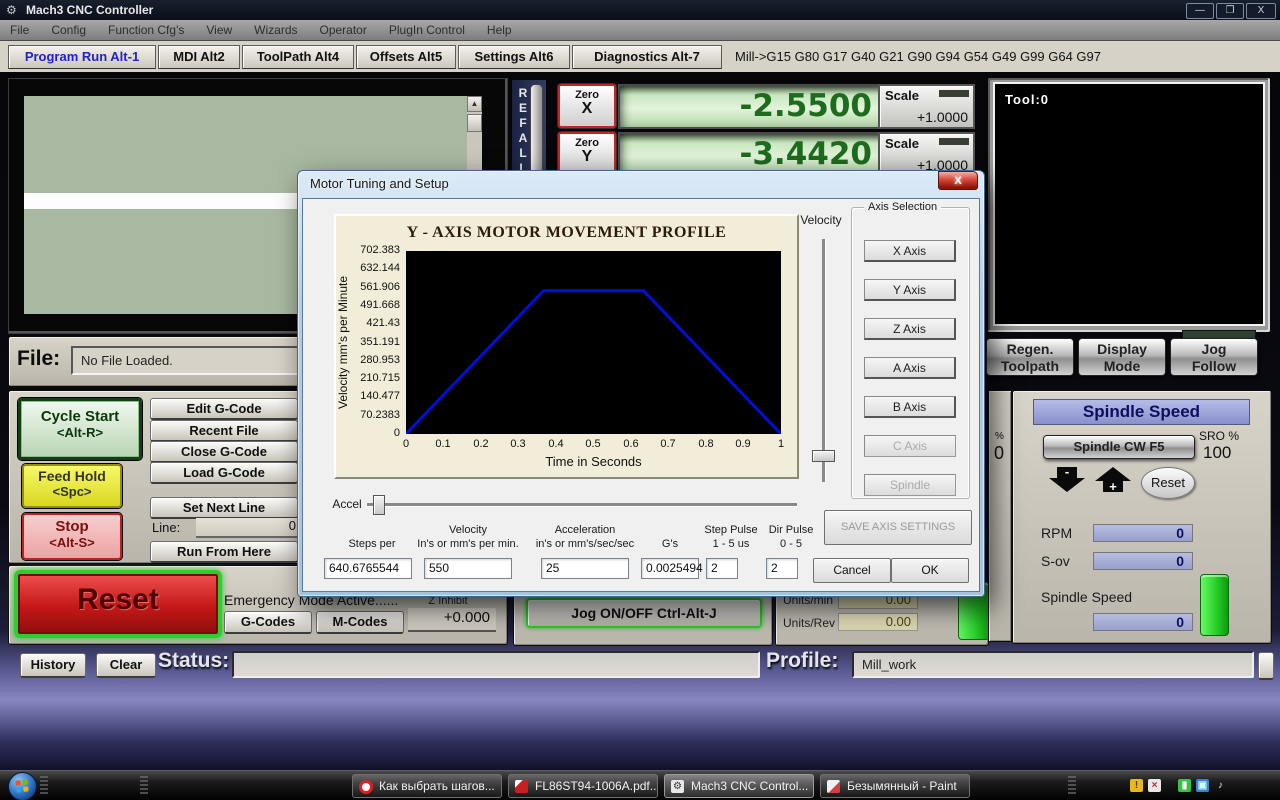 This screenshot has height=800, width=1280. Describe the element at coordinates (582, 505) in the screenshot. I see `accel-slider-track` at that location.